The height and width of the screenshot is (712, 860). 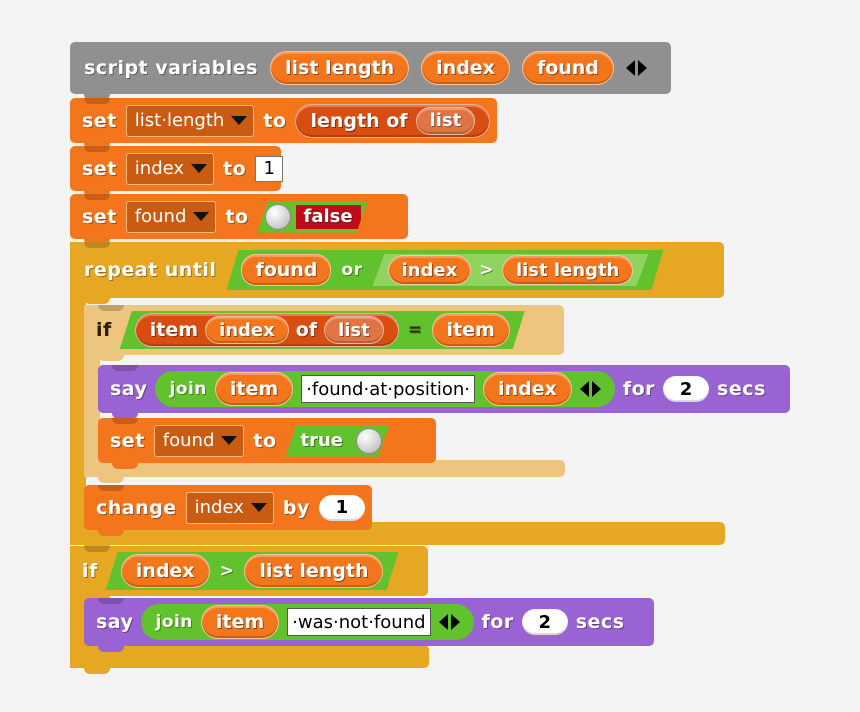 I want to click on length-of-argument: list, so click(x=445, y=120).